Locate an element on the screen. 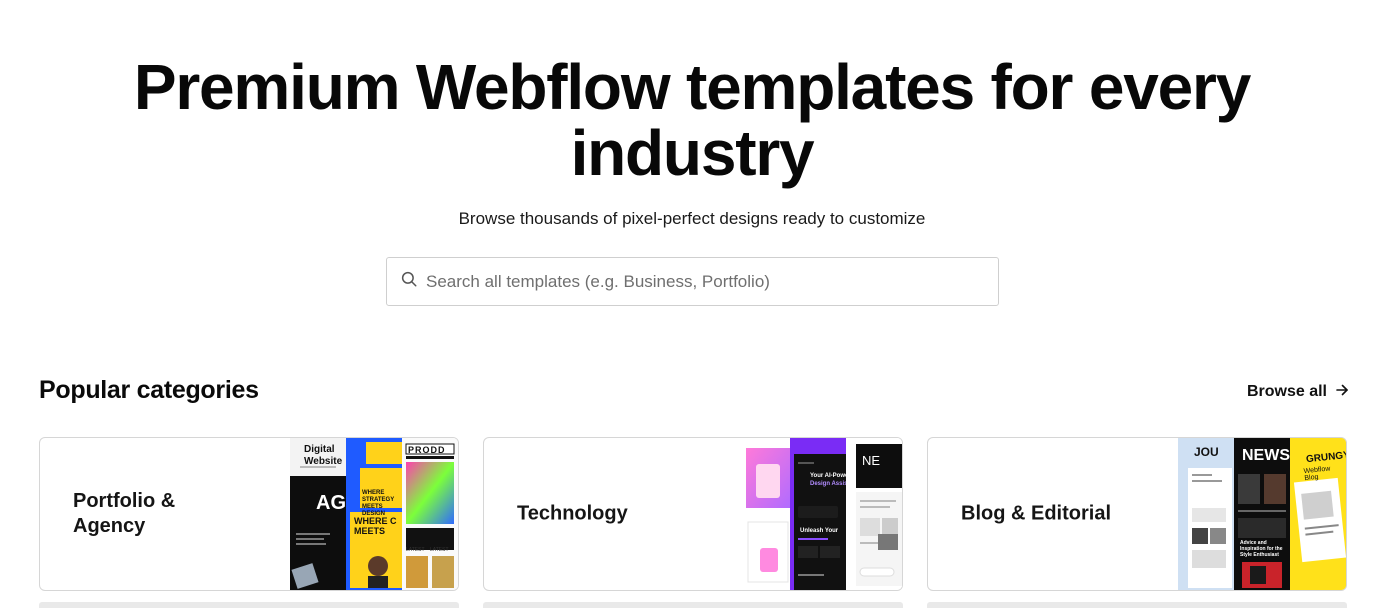  popular-categories-heading: Popular categories is located at coordinates (149, 390).